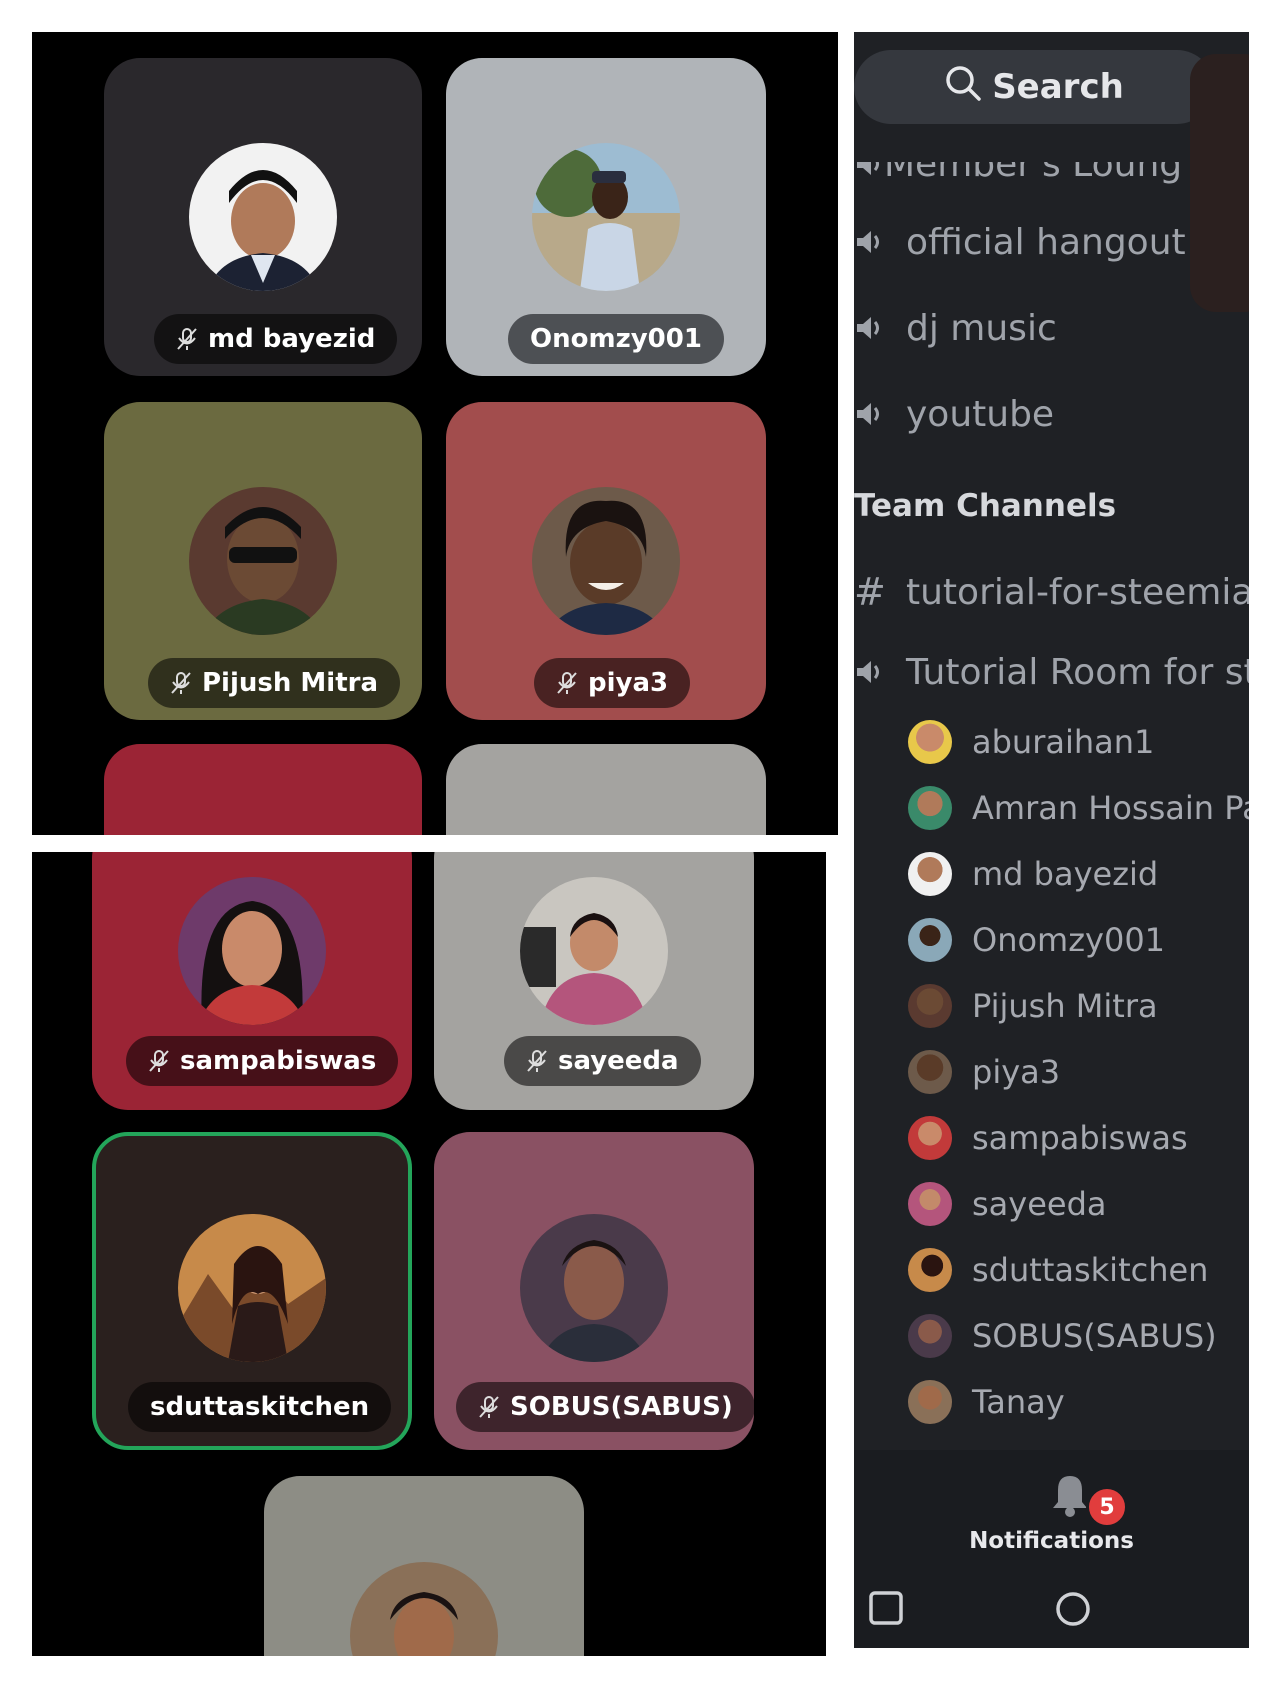  I want to click on search-bar: Search, so click(1034, 87).